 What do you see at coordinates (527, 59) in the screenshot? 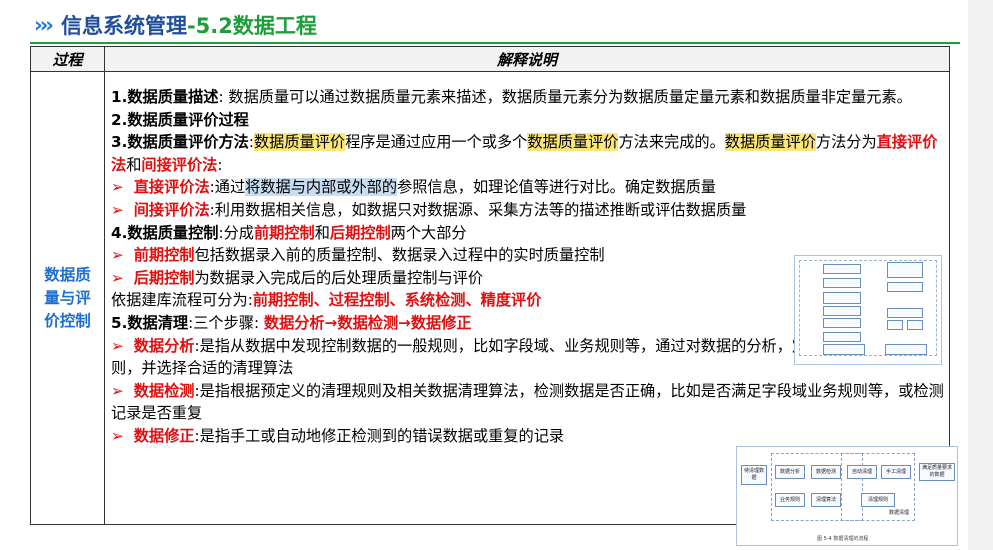
I see `col-header-explanation: 解释说明` at bounding box center [527, 59].